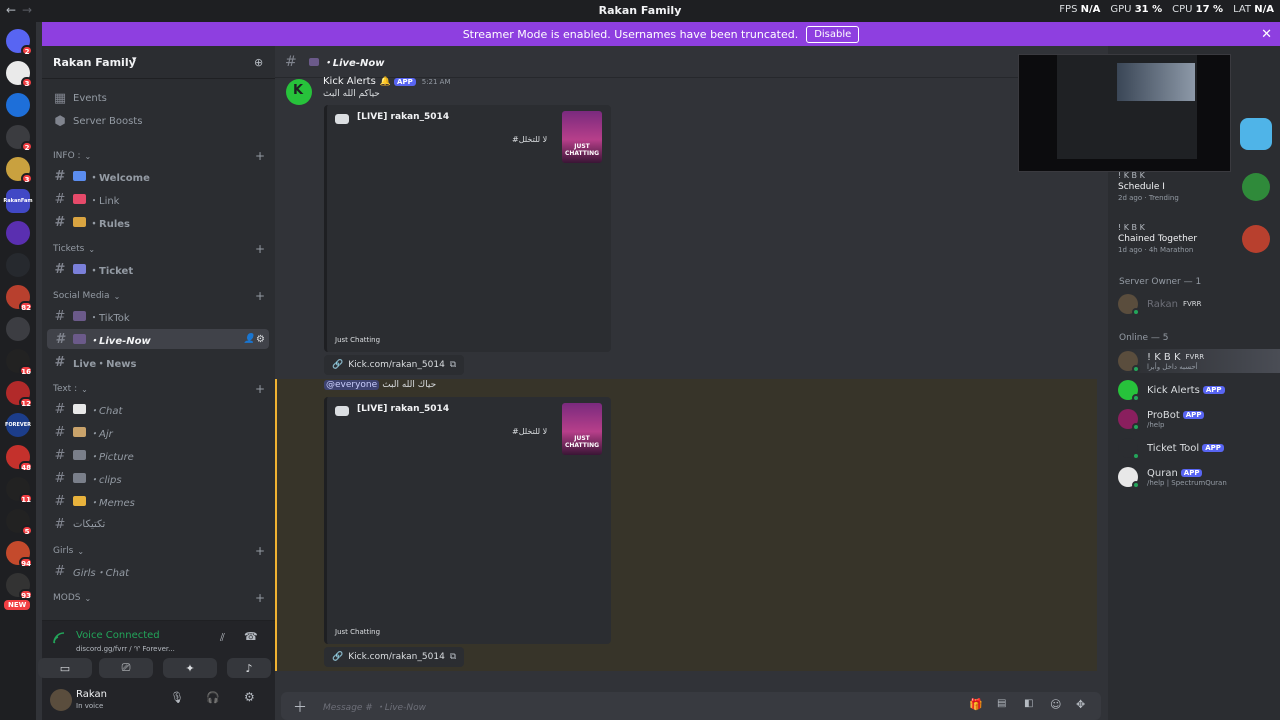 This screenshot has width=1280, height=720. I want to click on channel-item: # ・clips, so click(158, 478).